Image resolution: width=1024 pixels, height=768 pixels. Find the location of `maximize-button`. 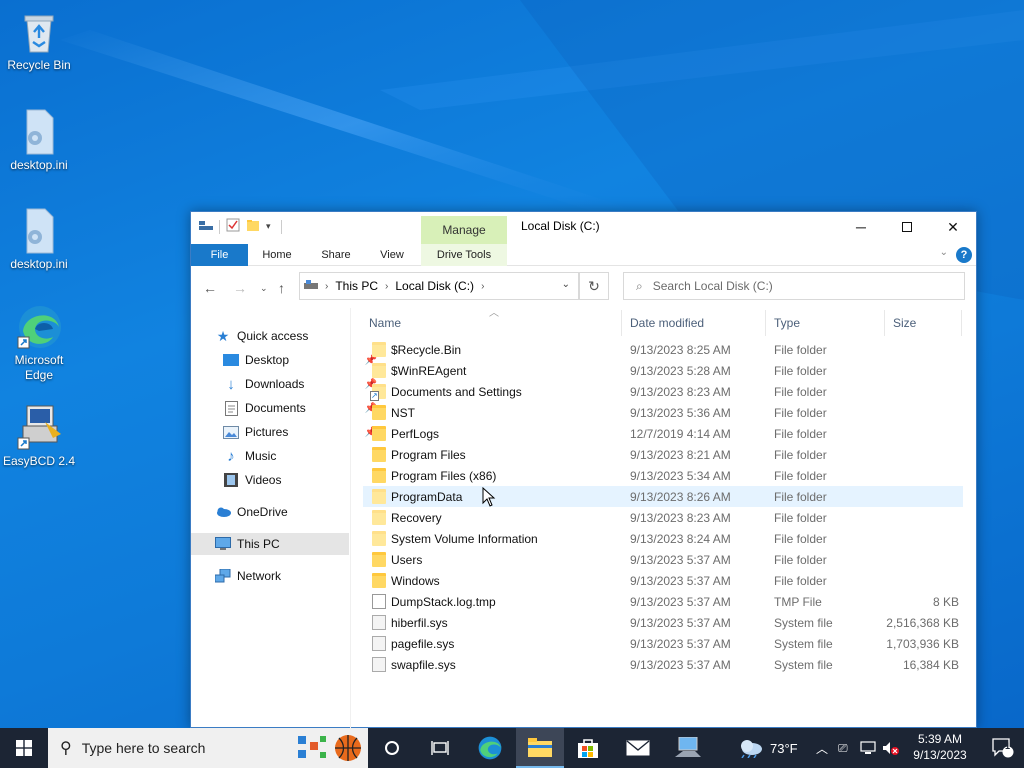

maximize-button is located at coordinates (907, 227).